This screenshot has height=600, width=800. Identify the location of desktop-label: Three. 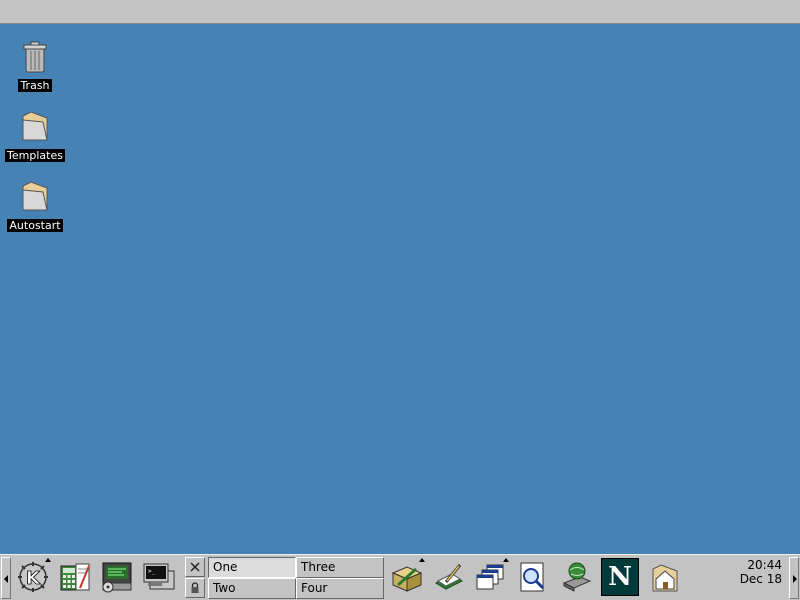
(318, 567).